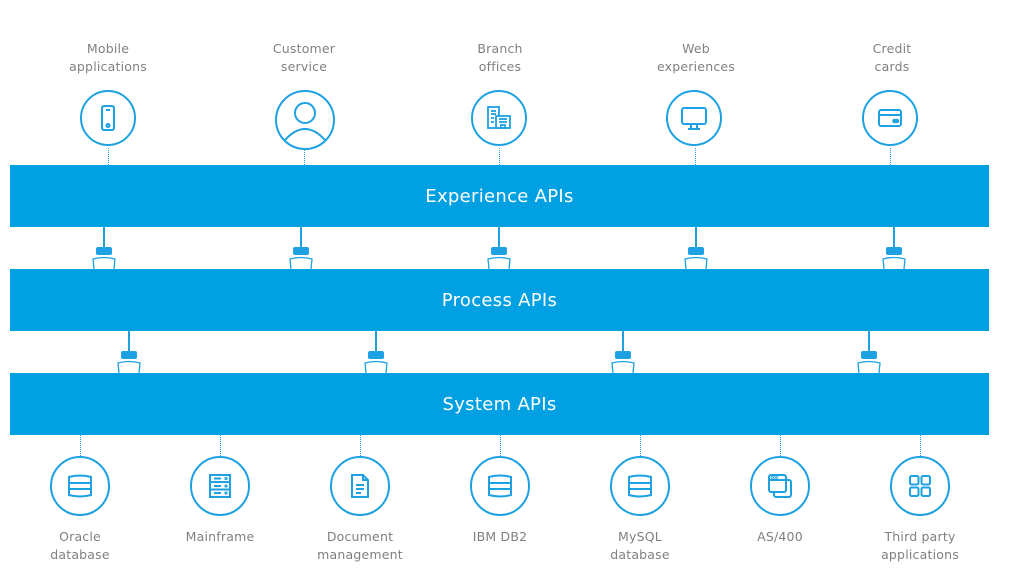 Image resolution: width=1024 pixels, height=588 pixels. Describe the element at coordinates (304, 57) in the screenshot. I see `node-label-customer-service: Customer service` at that location.